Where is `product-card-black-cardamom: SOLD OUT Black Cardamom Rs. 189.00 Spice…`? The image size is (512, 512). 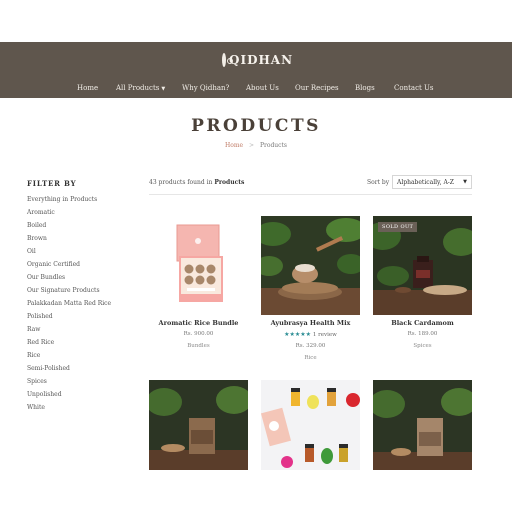
product-card-black-cardamom: SOLD OUT Black Cardamom Rs. 189.00 Spice… is located at coordinates (422, 286).